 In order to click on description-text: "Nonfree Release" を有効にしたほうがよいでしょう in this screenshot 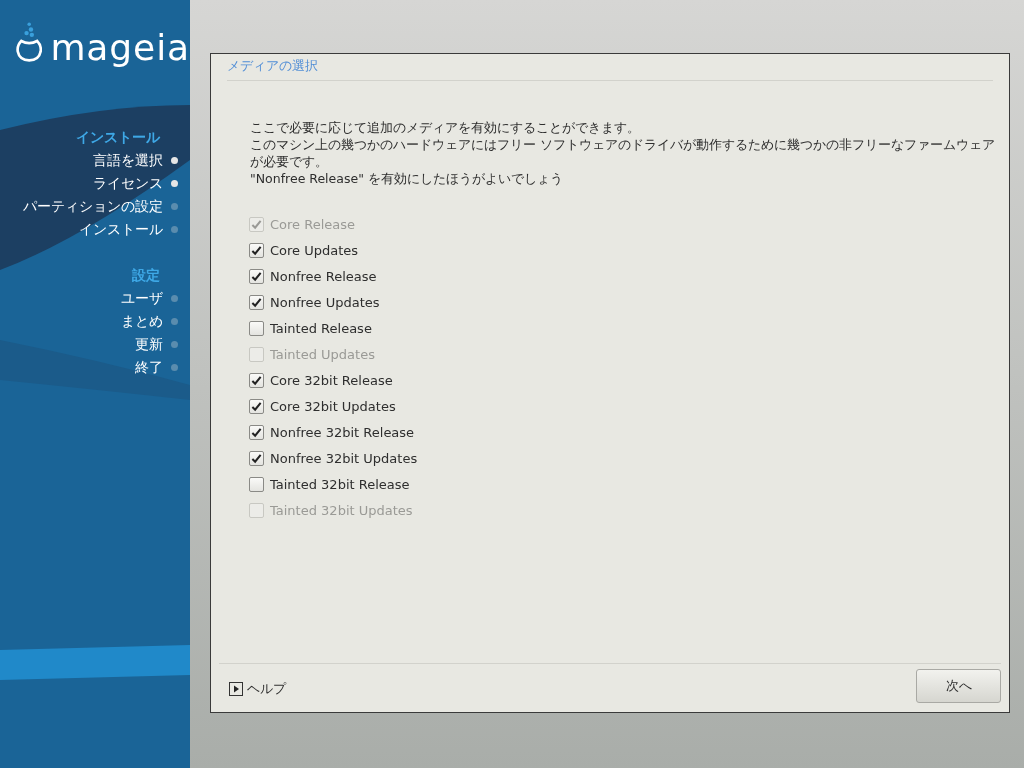, I will do `click(407, 178)`.